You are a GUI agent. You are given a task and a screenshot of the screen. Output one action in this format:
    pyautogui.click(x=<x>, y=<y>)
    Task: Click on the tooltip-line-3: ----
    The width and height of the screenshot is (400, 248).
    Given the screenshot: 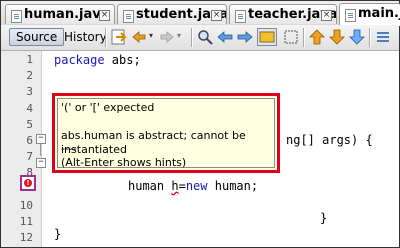 What is the action you would take?
    pyautogui.click(x=69, y=148)
    